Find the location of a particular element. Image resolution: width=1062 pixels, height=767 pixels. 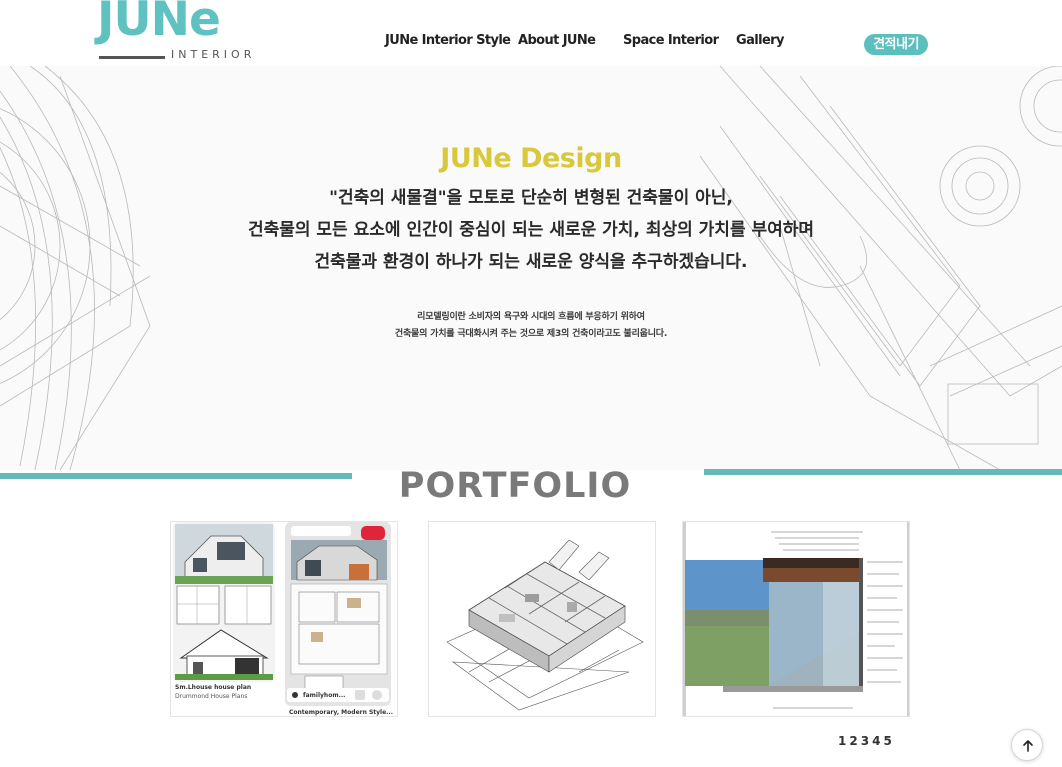

architectural-section-image is located at coordinates (796, 619).